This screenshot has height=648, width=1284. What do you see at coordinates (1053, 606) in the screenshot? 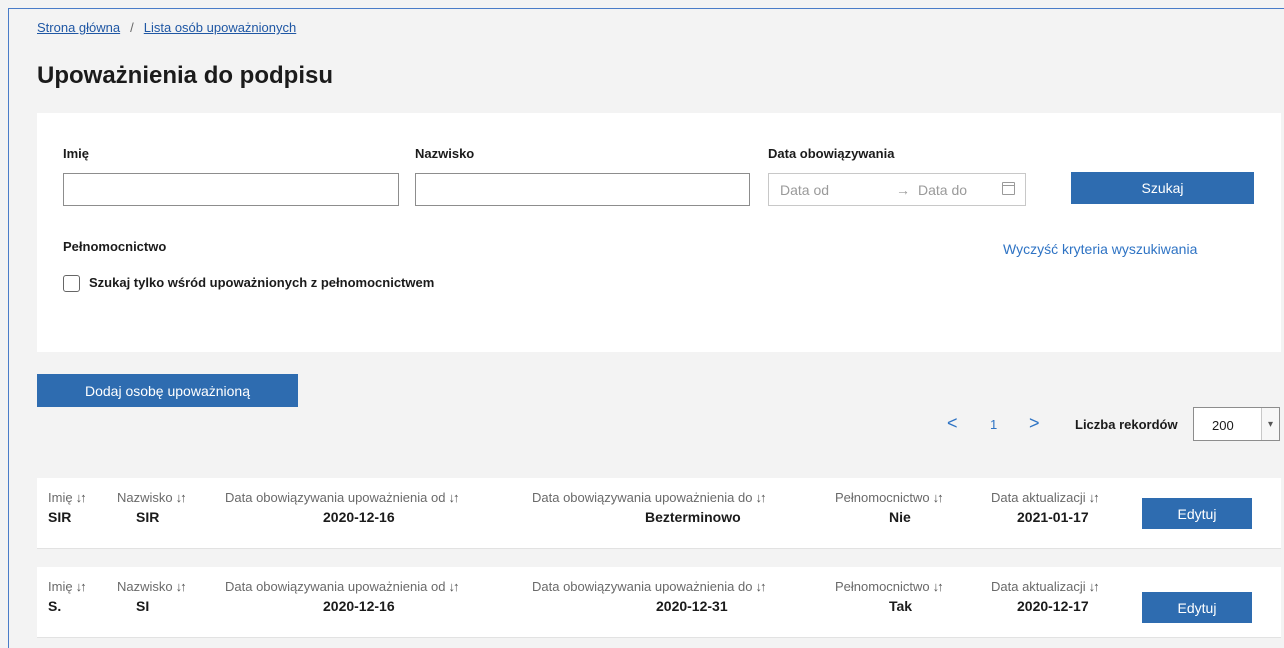
I see `cell-updated: 2020-12-17` at bounding box center [1053, 606].